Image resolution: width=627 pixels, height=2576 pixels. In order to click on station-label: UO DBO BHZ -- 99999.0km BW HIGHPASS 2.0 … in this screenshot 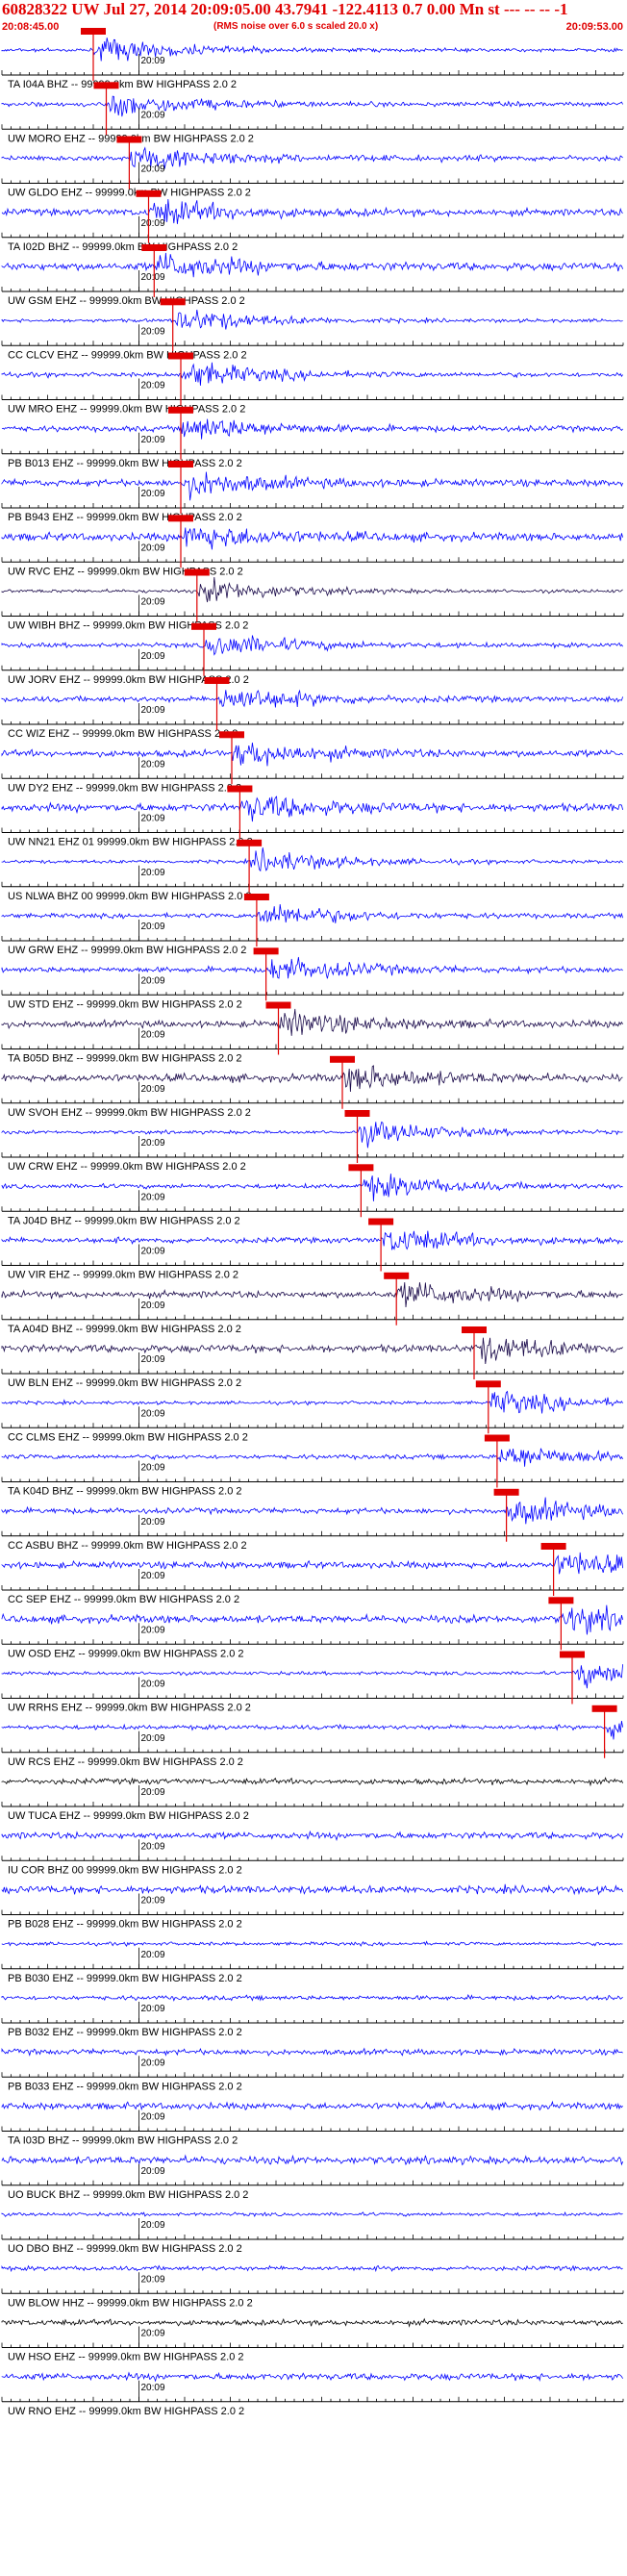, I will do `click(125, 2249)`.